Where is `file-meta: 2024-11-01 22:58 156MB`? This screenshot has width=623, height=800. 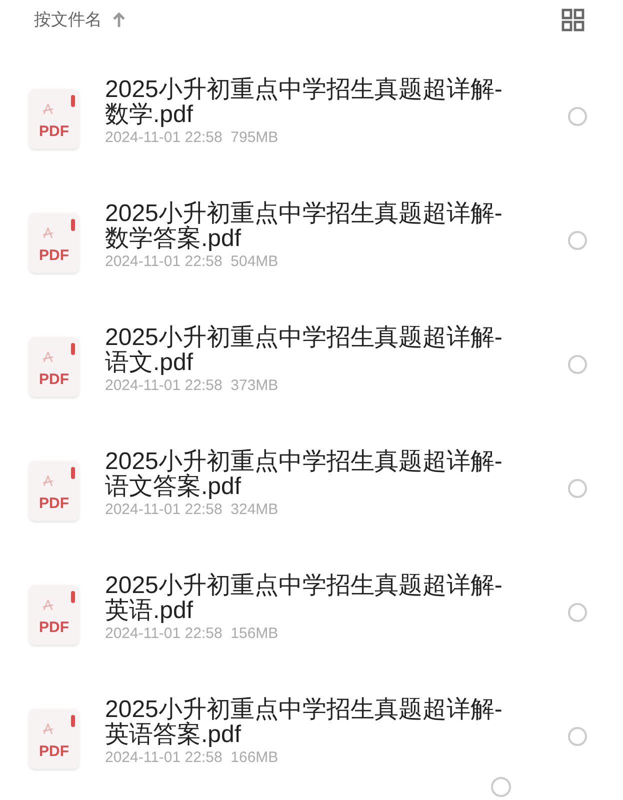 file-meta: 2024-11-01 22:58 156MB is located at coordinates (192, 634).